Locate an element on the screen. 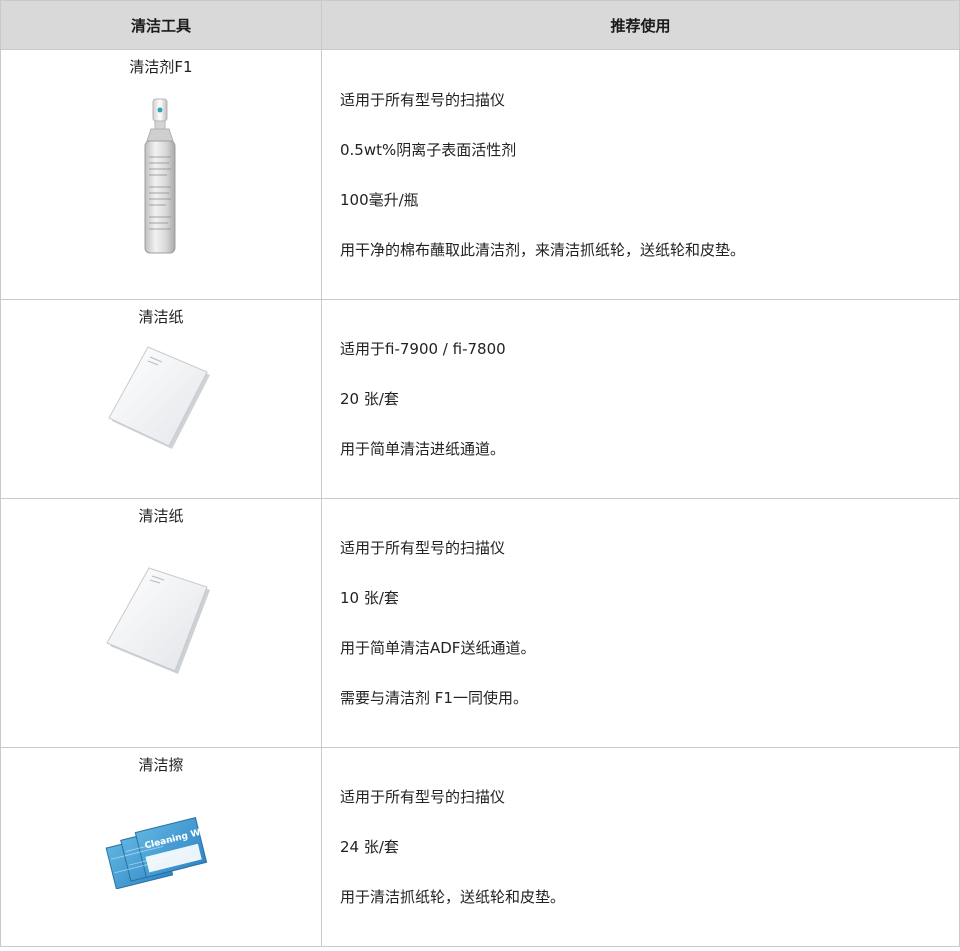  description-line: 用于简单清洁进纸通道。 is located at coordinates (423, 449).